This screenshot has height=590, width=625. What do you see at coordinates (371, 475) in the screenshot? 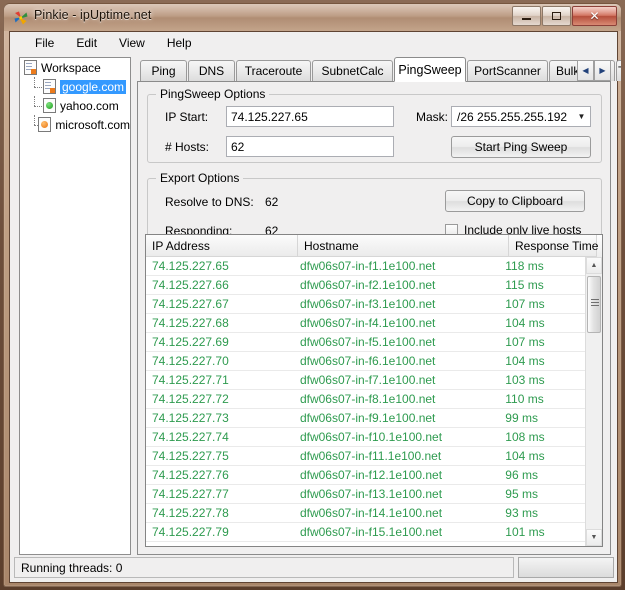
I see `table-cell: dfw06s07-in-f12.1e100.net` at bounding box center [371, 475].